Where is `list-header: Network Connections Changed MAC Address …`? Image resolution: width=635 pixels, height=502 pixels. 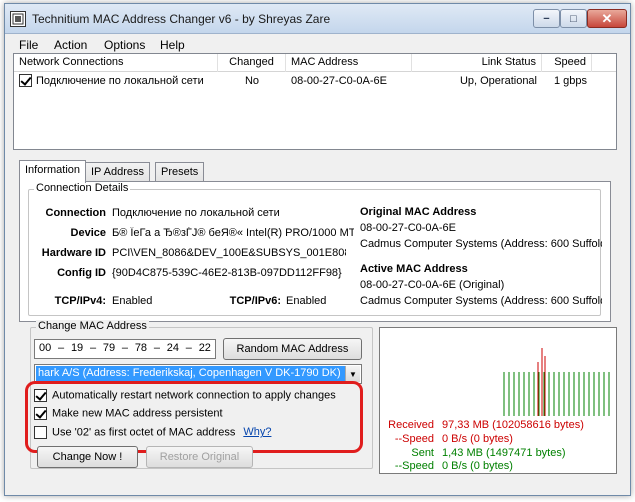 list-header: Network Connections Changed MAC Address … is located at coordinates (315, 63).